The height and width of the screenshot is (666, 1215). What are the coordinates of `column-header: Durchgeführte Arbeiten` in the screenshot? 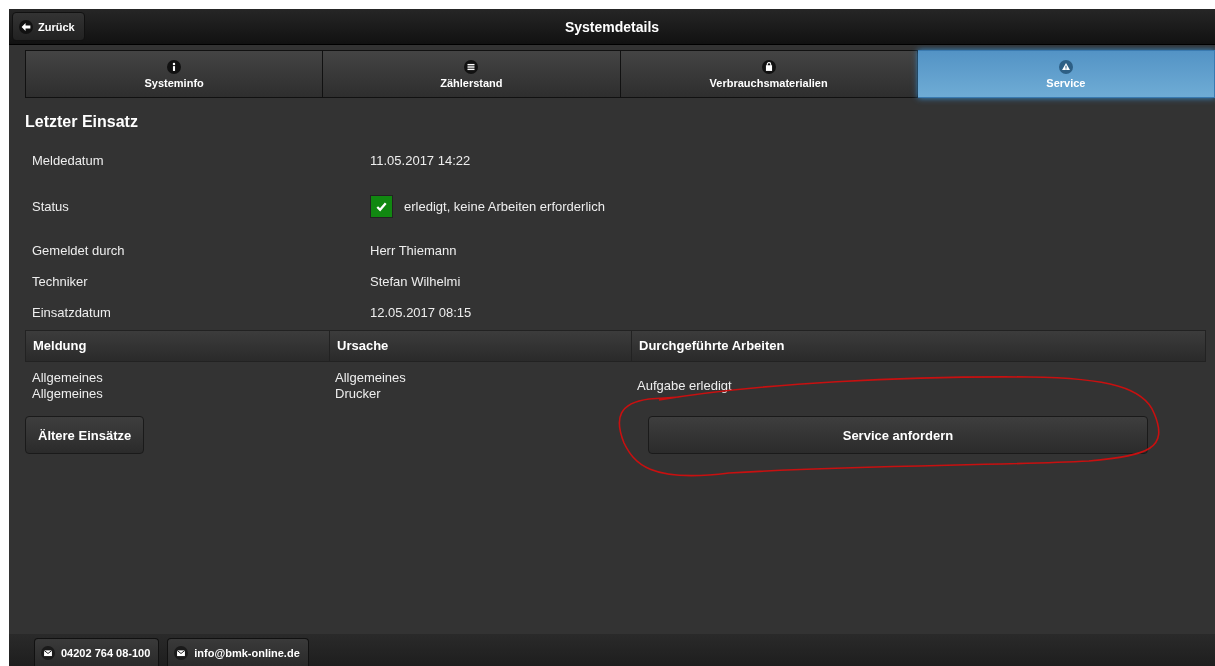 It's located at (918, 346).